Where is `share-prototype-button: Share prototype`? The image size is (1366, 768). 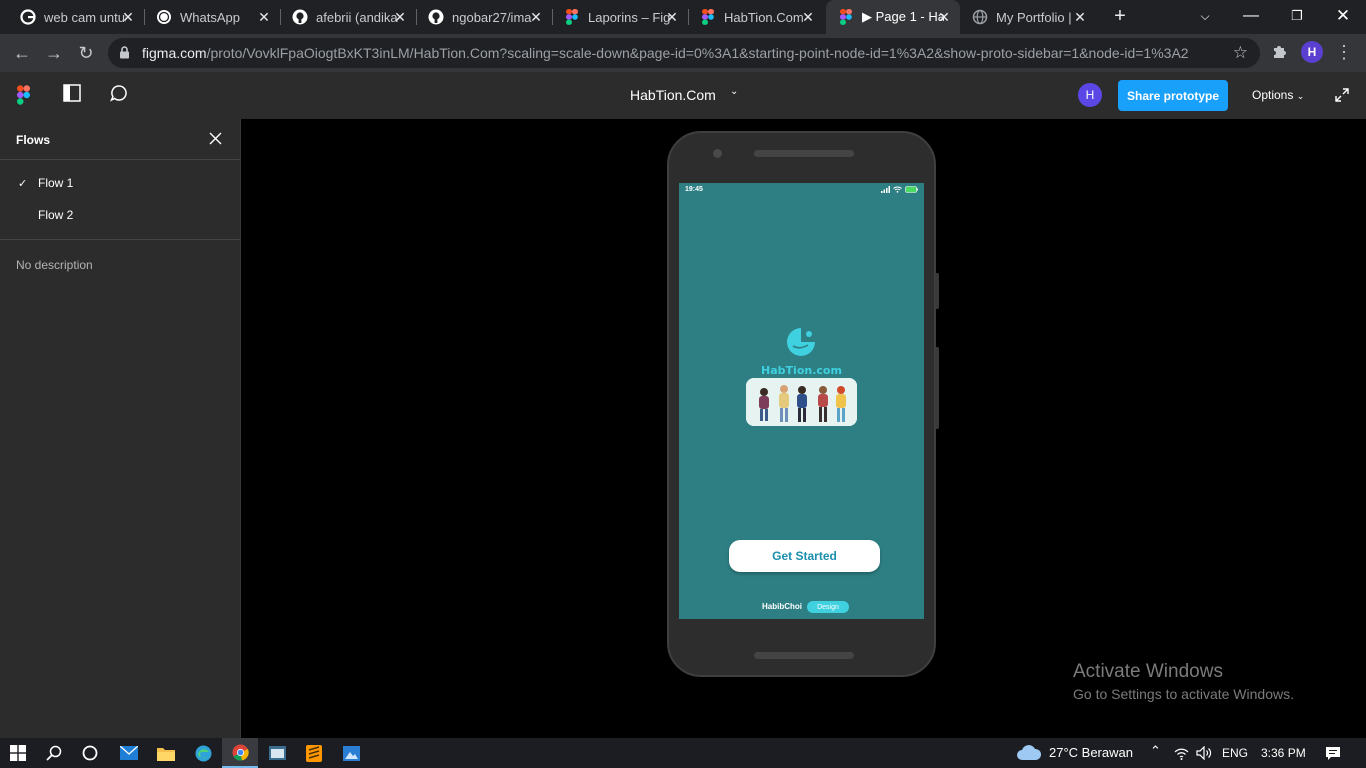 share-prototype-button: Share prototype is located at coordinates (1173, 95).